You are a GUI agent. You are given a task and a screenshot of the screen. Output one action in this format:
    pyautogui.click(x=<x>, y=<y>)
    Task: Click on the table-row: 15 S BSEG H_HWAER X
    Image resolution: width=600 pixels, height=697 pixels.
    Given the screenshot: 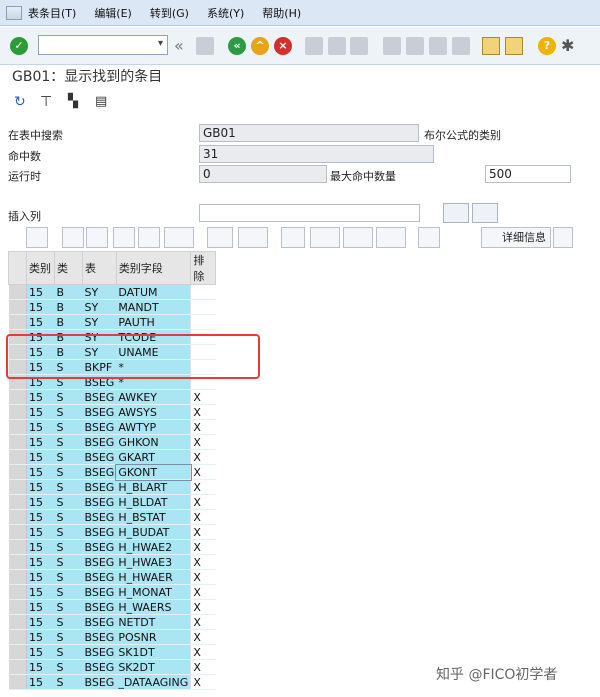 What is the action you would take?
    pyautogui.click(x=112, y=577)
    